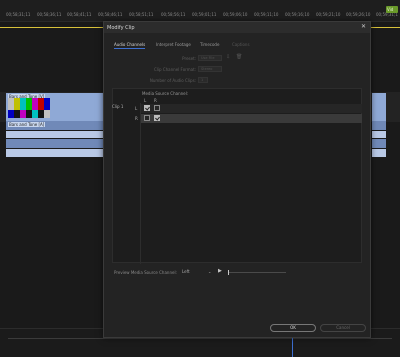  Describe the element at coordinates (189, 58) in the screenshot. I see `preset-label: Preset:` at that location.